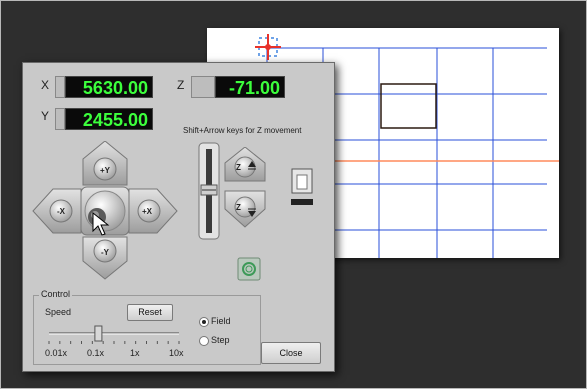  I want to click on jog-plus-x-button, so click(153, 211).